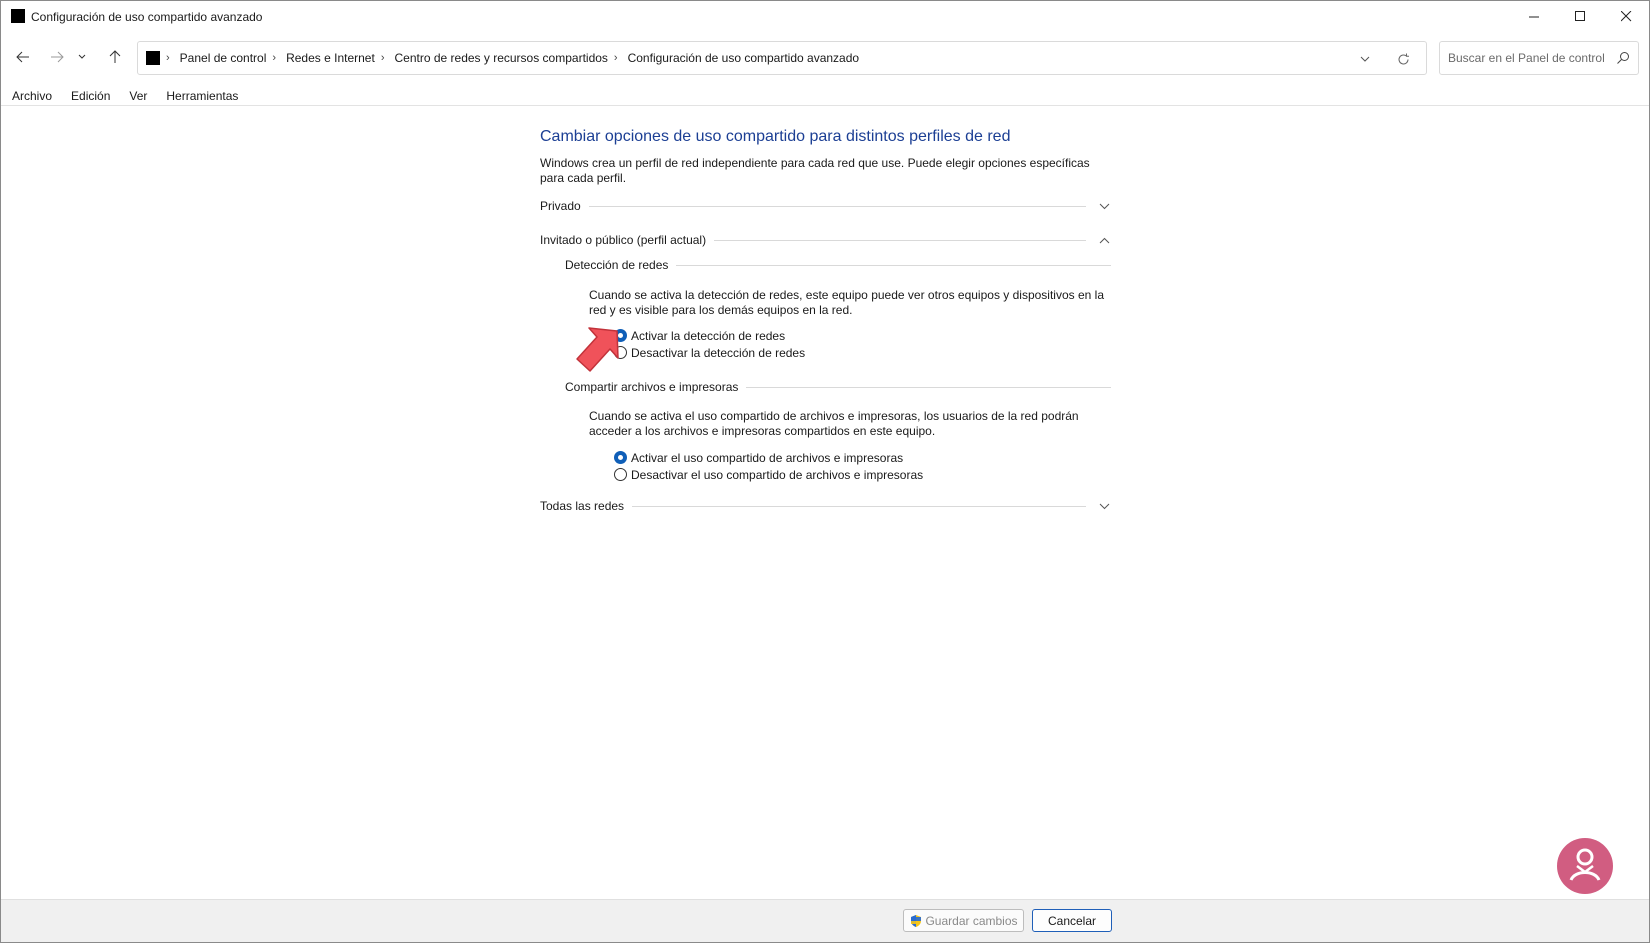  Describe the element at coordinates (718, 353) in the screenshot. I see `network-discovery-off-label: Desactivar la detección de redes` at that location.